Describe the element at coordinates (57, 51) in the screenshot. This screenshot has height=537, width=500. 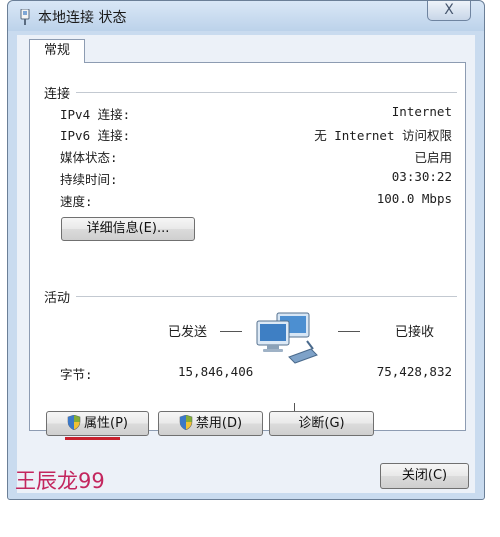
I see `tab-general: 常规` at that location.